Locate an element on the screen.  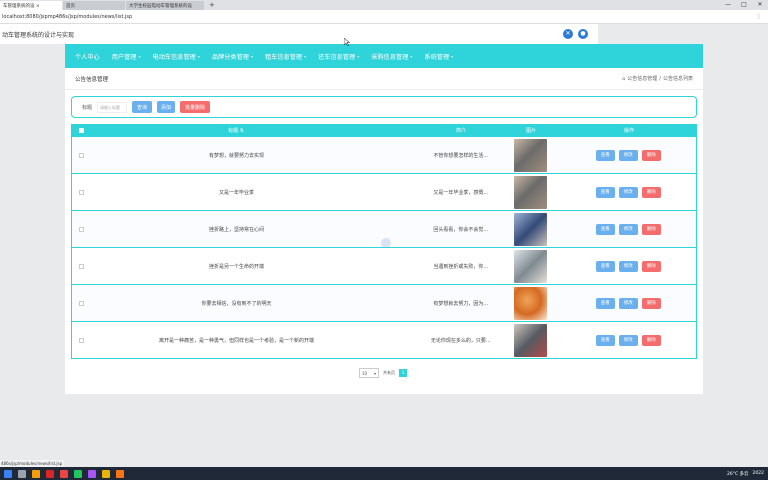
add-button: 添加 is located at coordinates (166, 107).